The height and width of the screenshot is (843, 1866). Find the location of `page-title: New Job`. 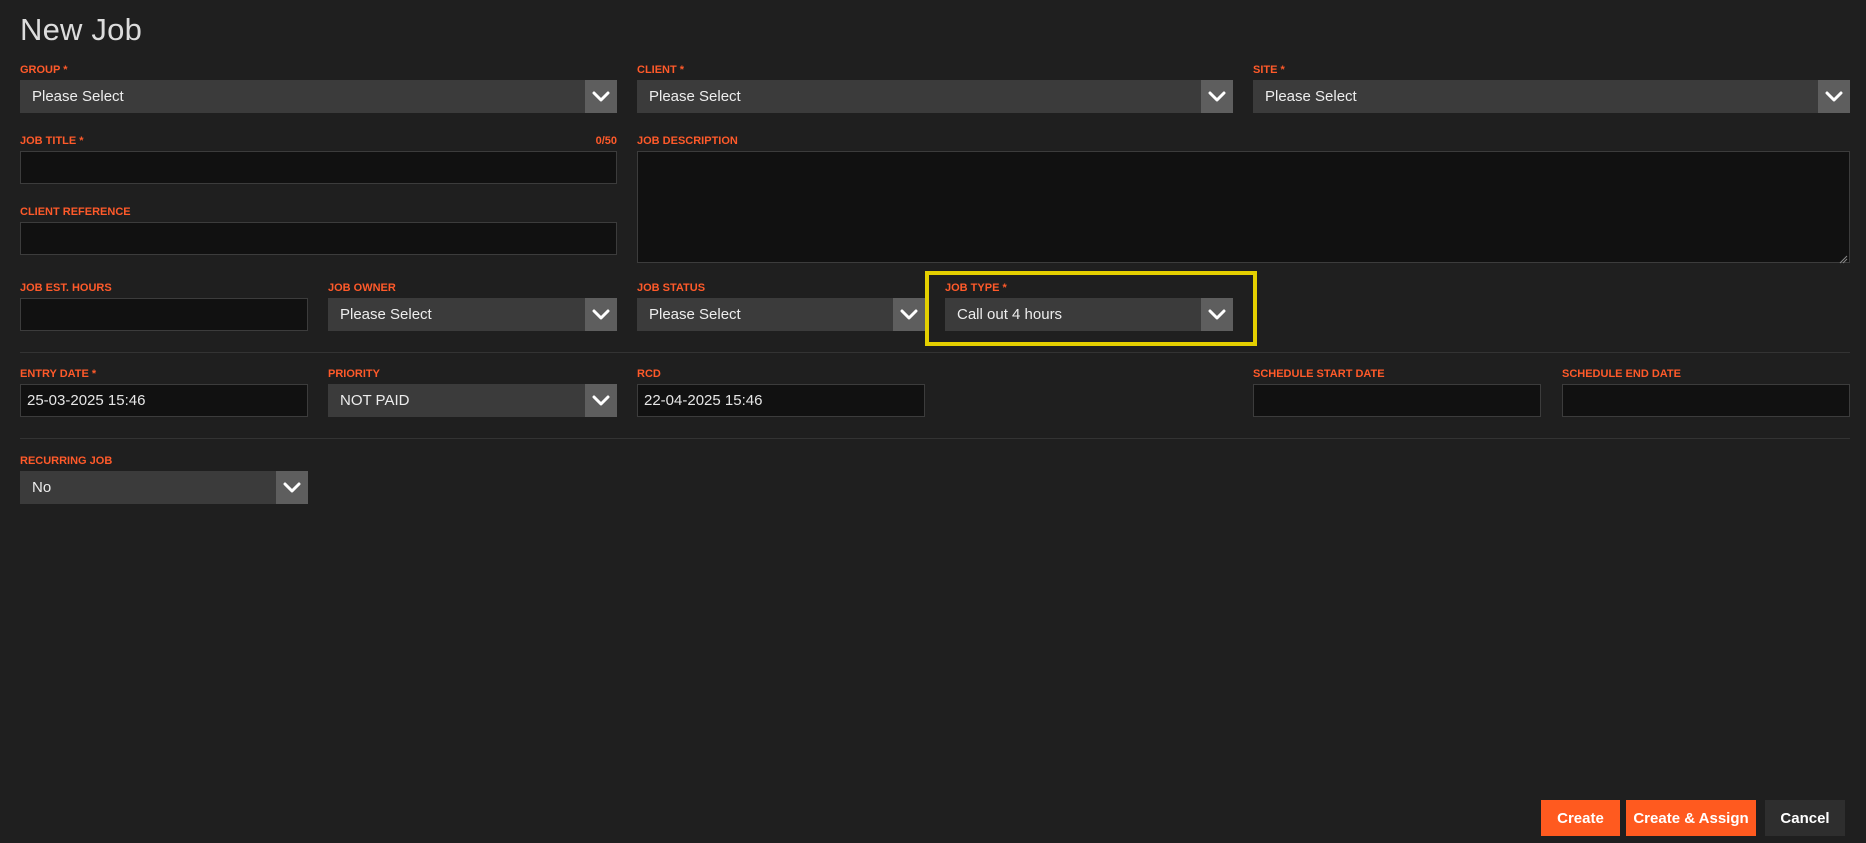

page-title: New Job is located at coordinates (81, 29).